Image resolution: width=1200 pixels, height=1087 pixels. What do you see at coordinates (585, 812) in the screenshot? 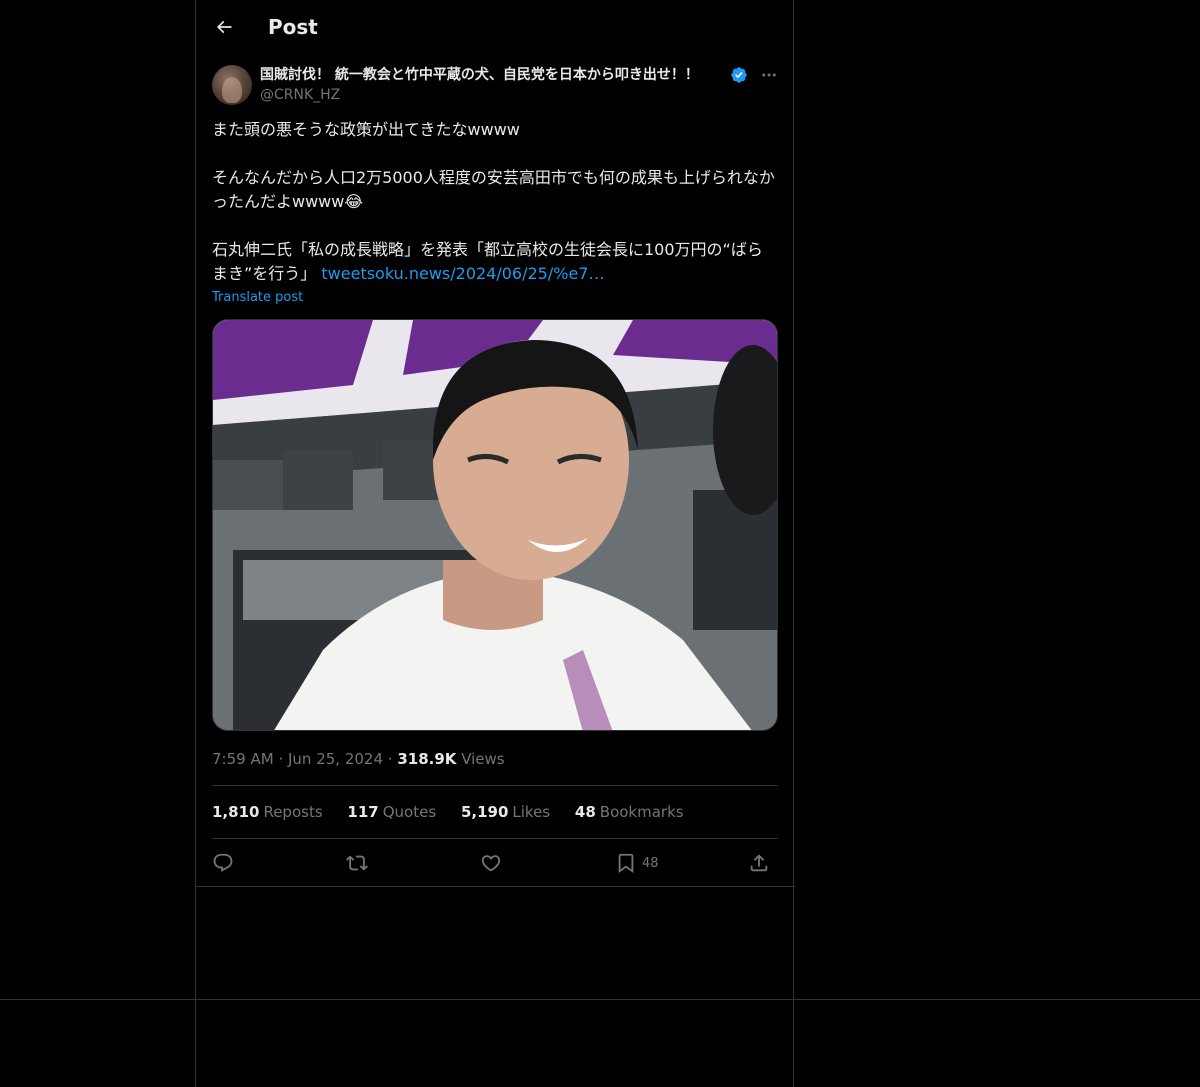
I see `bookmarks-count: 48` at bounding box center [585, 812].